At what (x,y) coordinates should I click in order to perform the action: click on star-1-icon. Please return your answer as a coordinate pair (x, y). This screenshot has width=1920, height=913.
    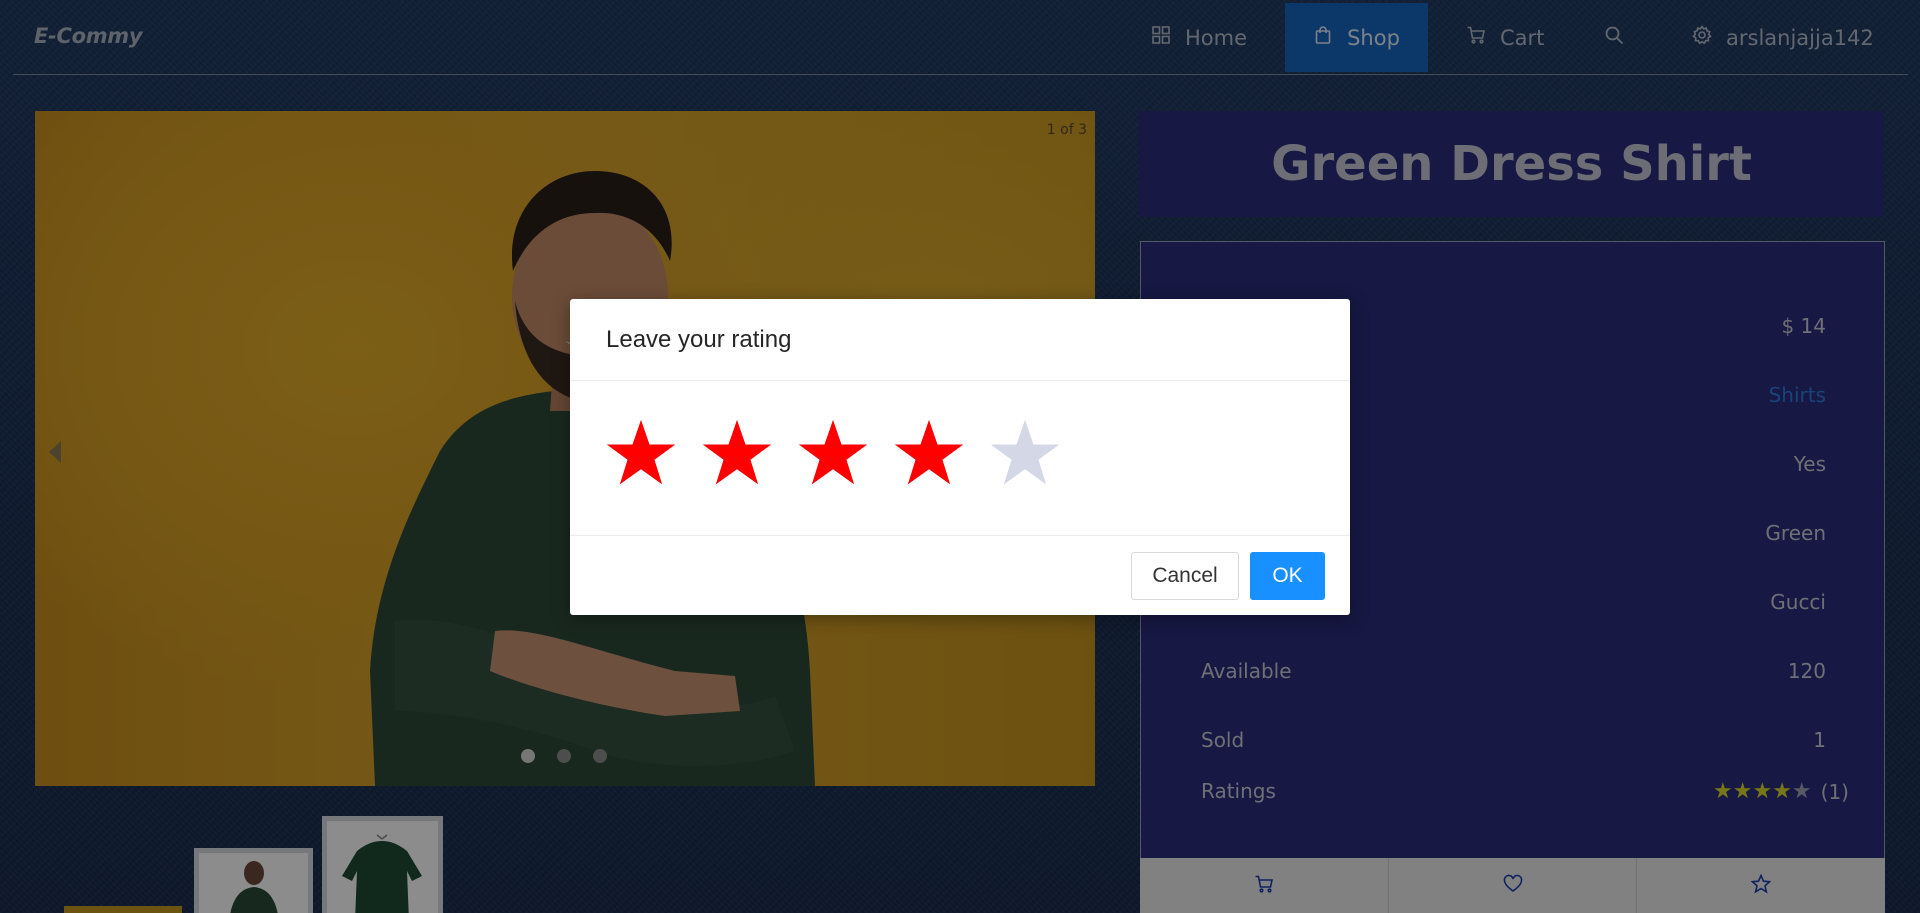
    Looking at the image, I should click on (641, 455).